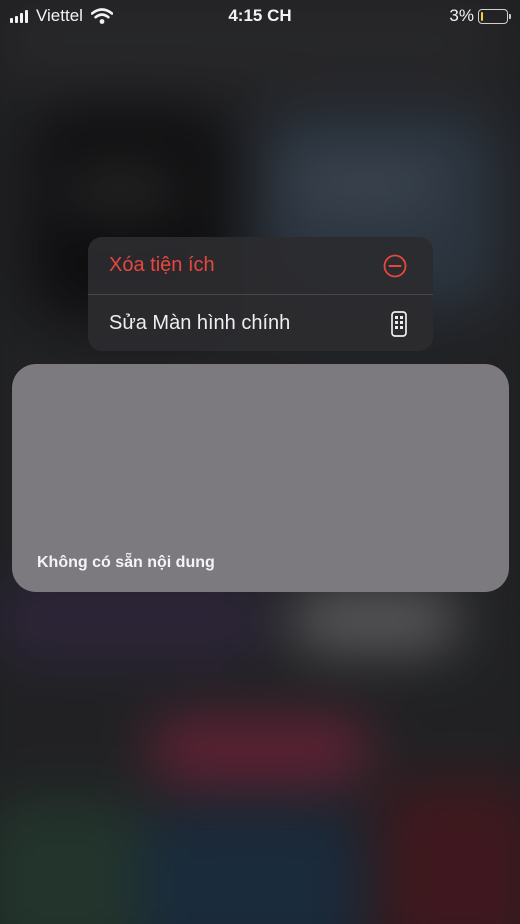 The width and height of the screenshot is (520, 924). I want to click on widget-context-menu: Xóa tiện ích Sửa Màn hình chính, so click(260, 294).